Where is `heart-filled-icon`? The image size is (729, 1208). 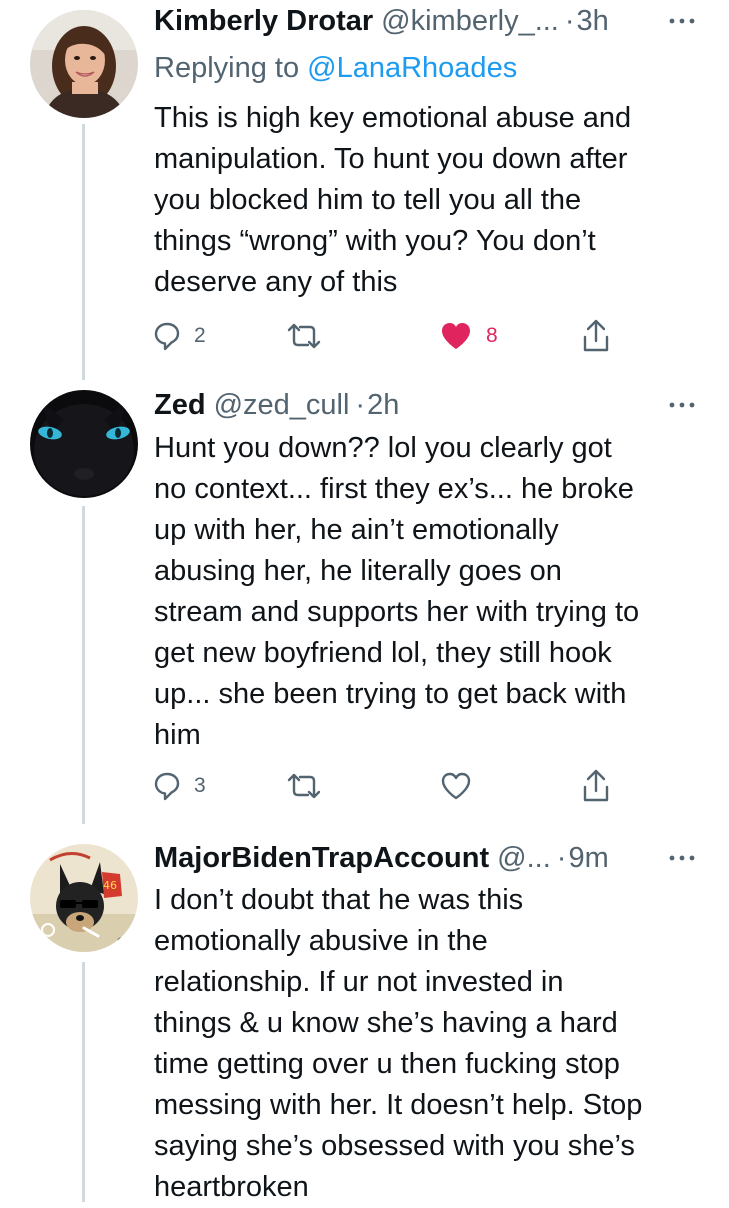 heart-filled-icon is located at coordinates (456, 336).